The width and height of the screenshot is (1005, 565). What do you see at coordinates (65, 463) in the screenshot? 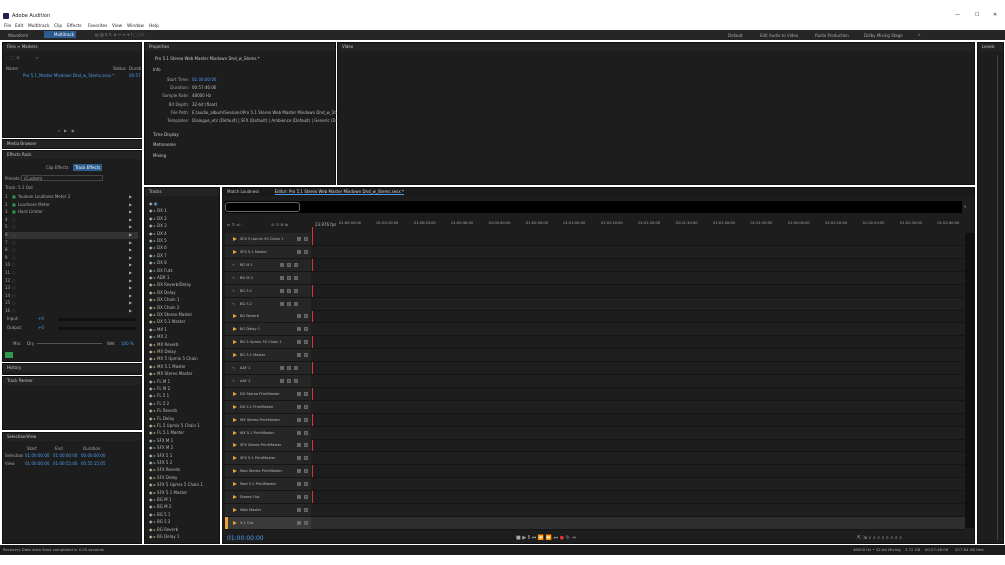
I see `view-end: 01:00:55:00` at bounding box center [65, 463].